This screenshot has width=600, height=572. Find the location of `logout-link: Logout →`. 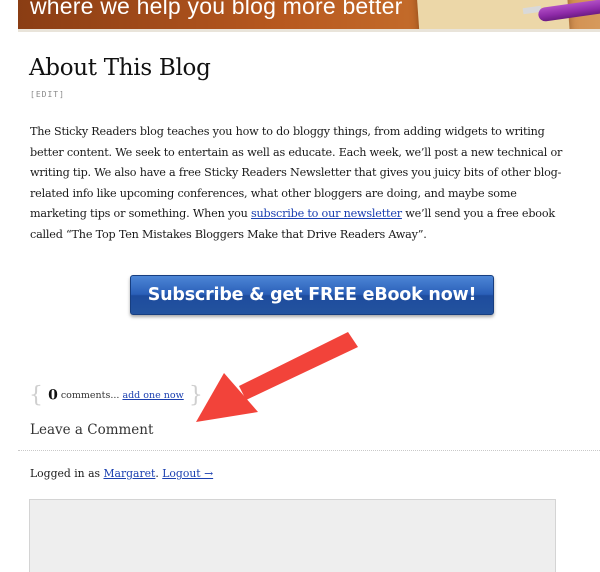

logout-link: Logout → is located at coordinates (187, 473).